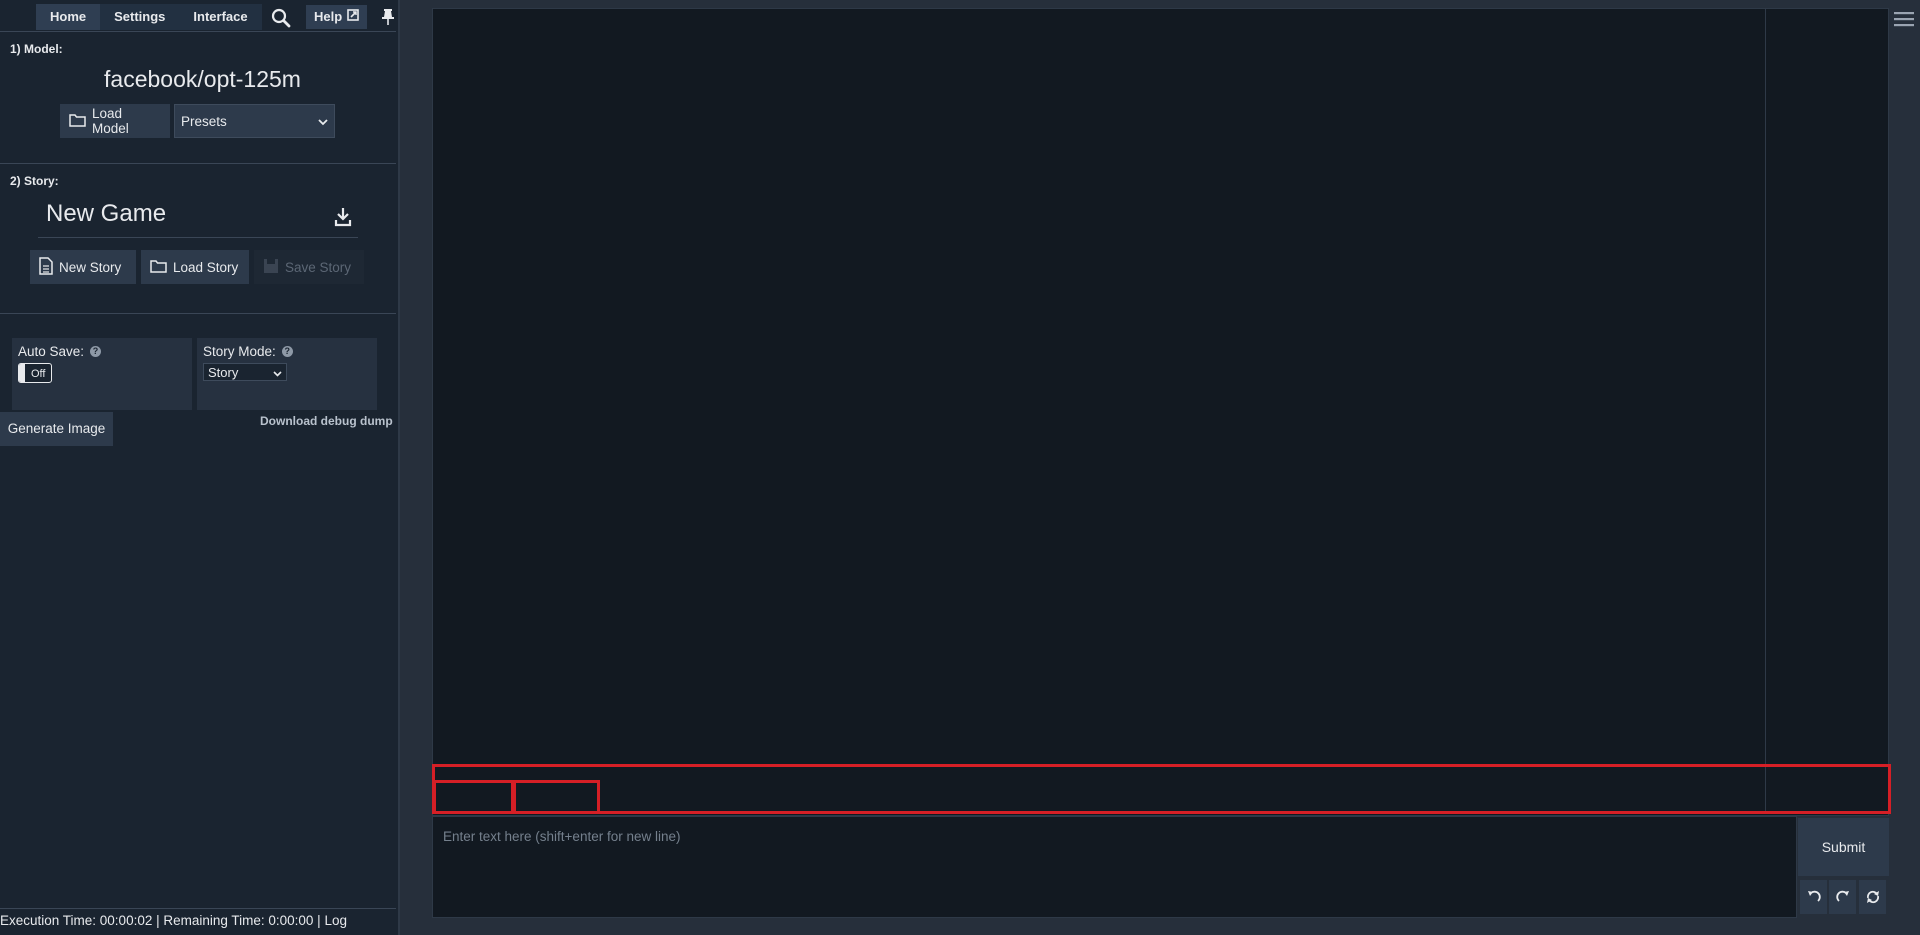  I want to click on load-model-button: Load Model, so click(115, 121).